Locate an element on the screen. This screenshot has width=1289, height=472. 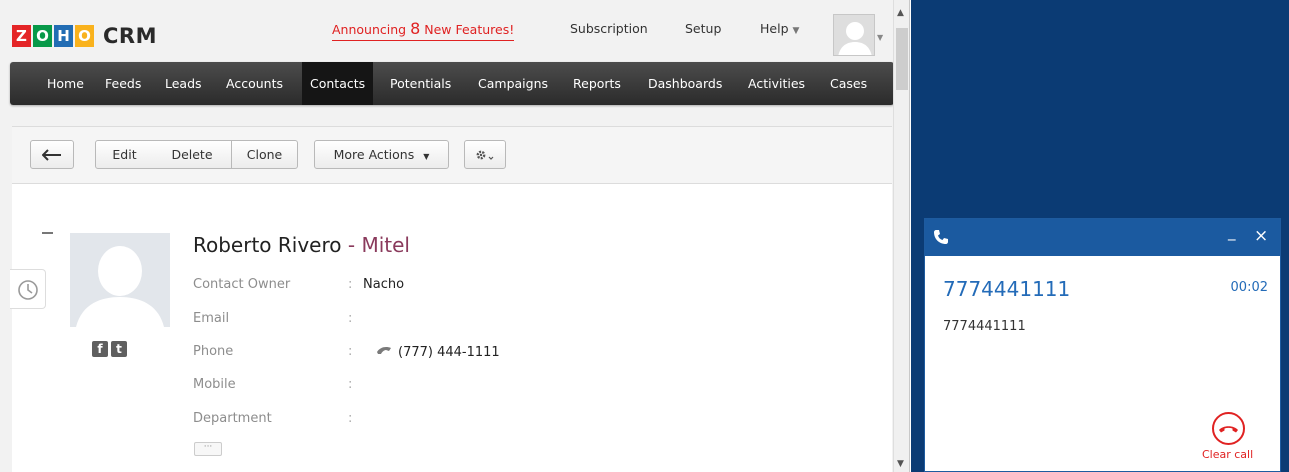
subscription-link: Subscription is located at coordinates (609, 28).